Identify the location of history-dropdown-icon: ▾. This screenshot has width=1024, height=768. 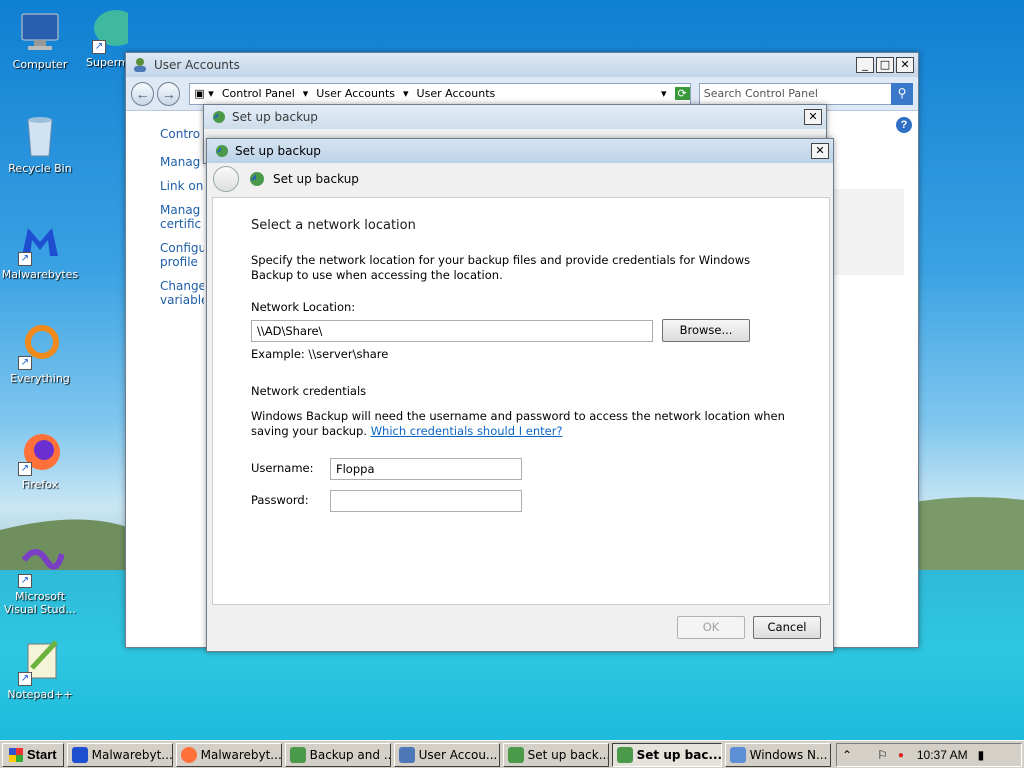
(664, 93).